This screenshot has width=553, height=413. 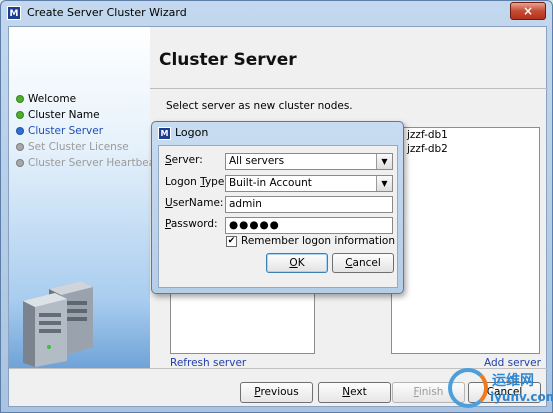 I want to click on next-button: Next, so click(x=354, y=392).